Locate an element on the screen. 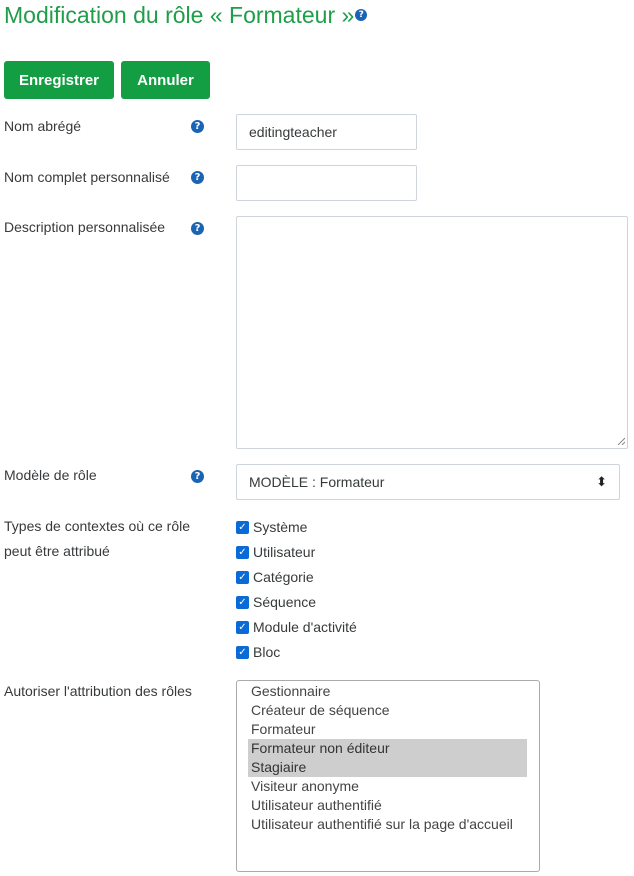  resize-handle-icon is located at coordinates (621, 441).